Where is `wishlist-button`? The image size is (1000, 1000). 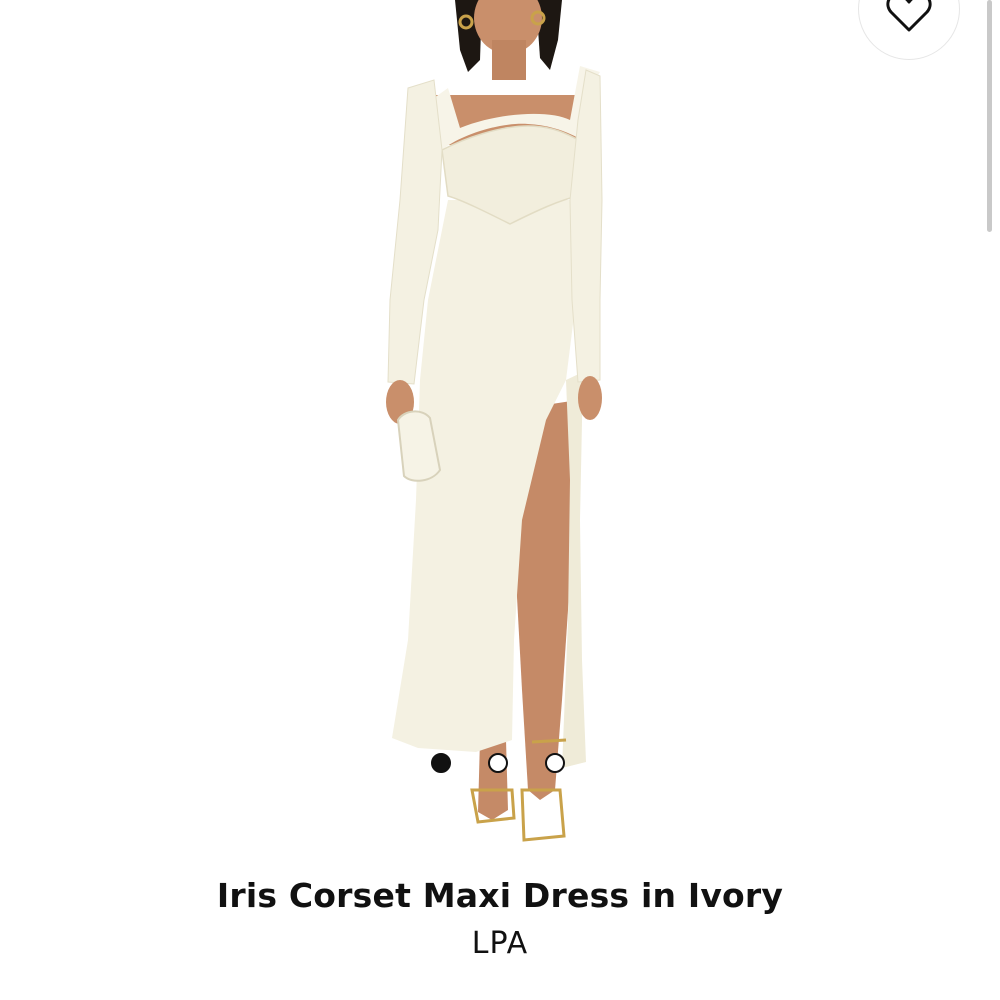
wishlist-button is located at coordinates (909, 30).